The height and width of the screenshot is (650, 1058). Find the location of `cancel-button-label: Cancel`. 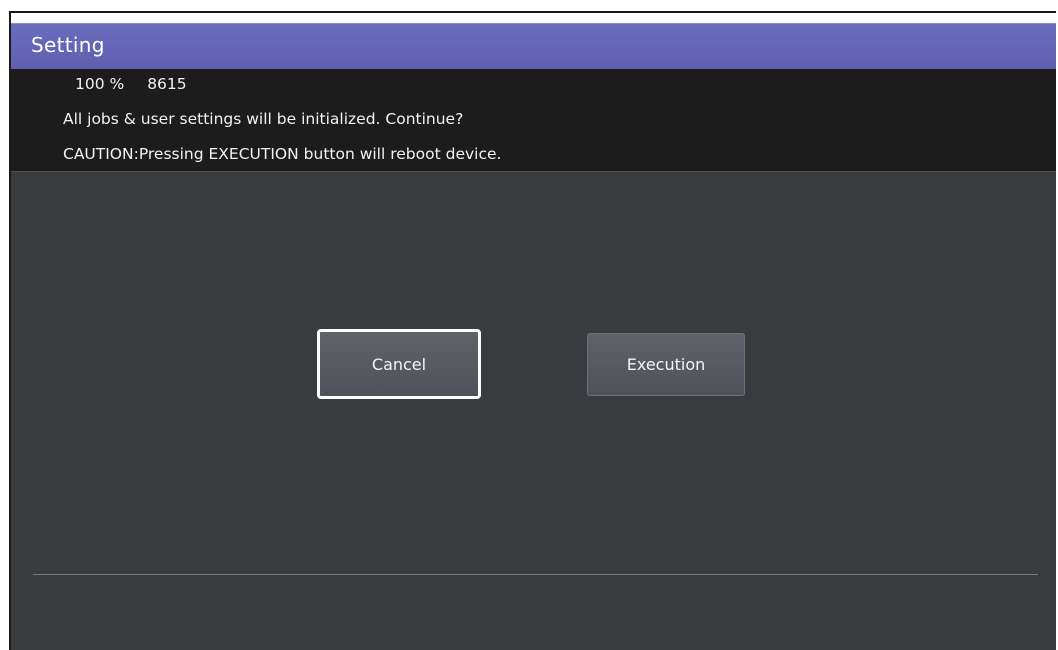

cancel-button-label: Cancel is located at coordinates (399, 364).